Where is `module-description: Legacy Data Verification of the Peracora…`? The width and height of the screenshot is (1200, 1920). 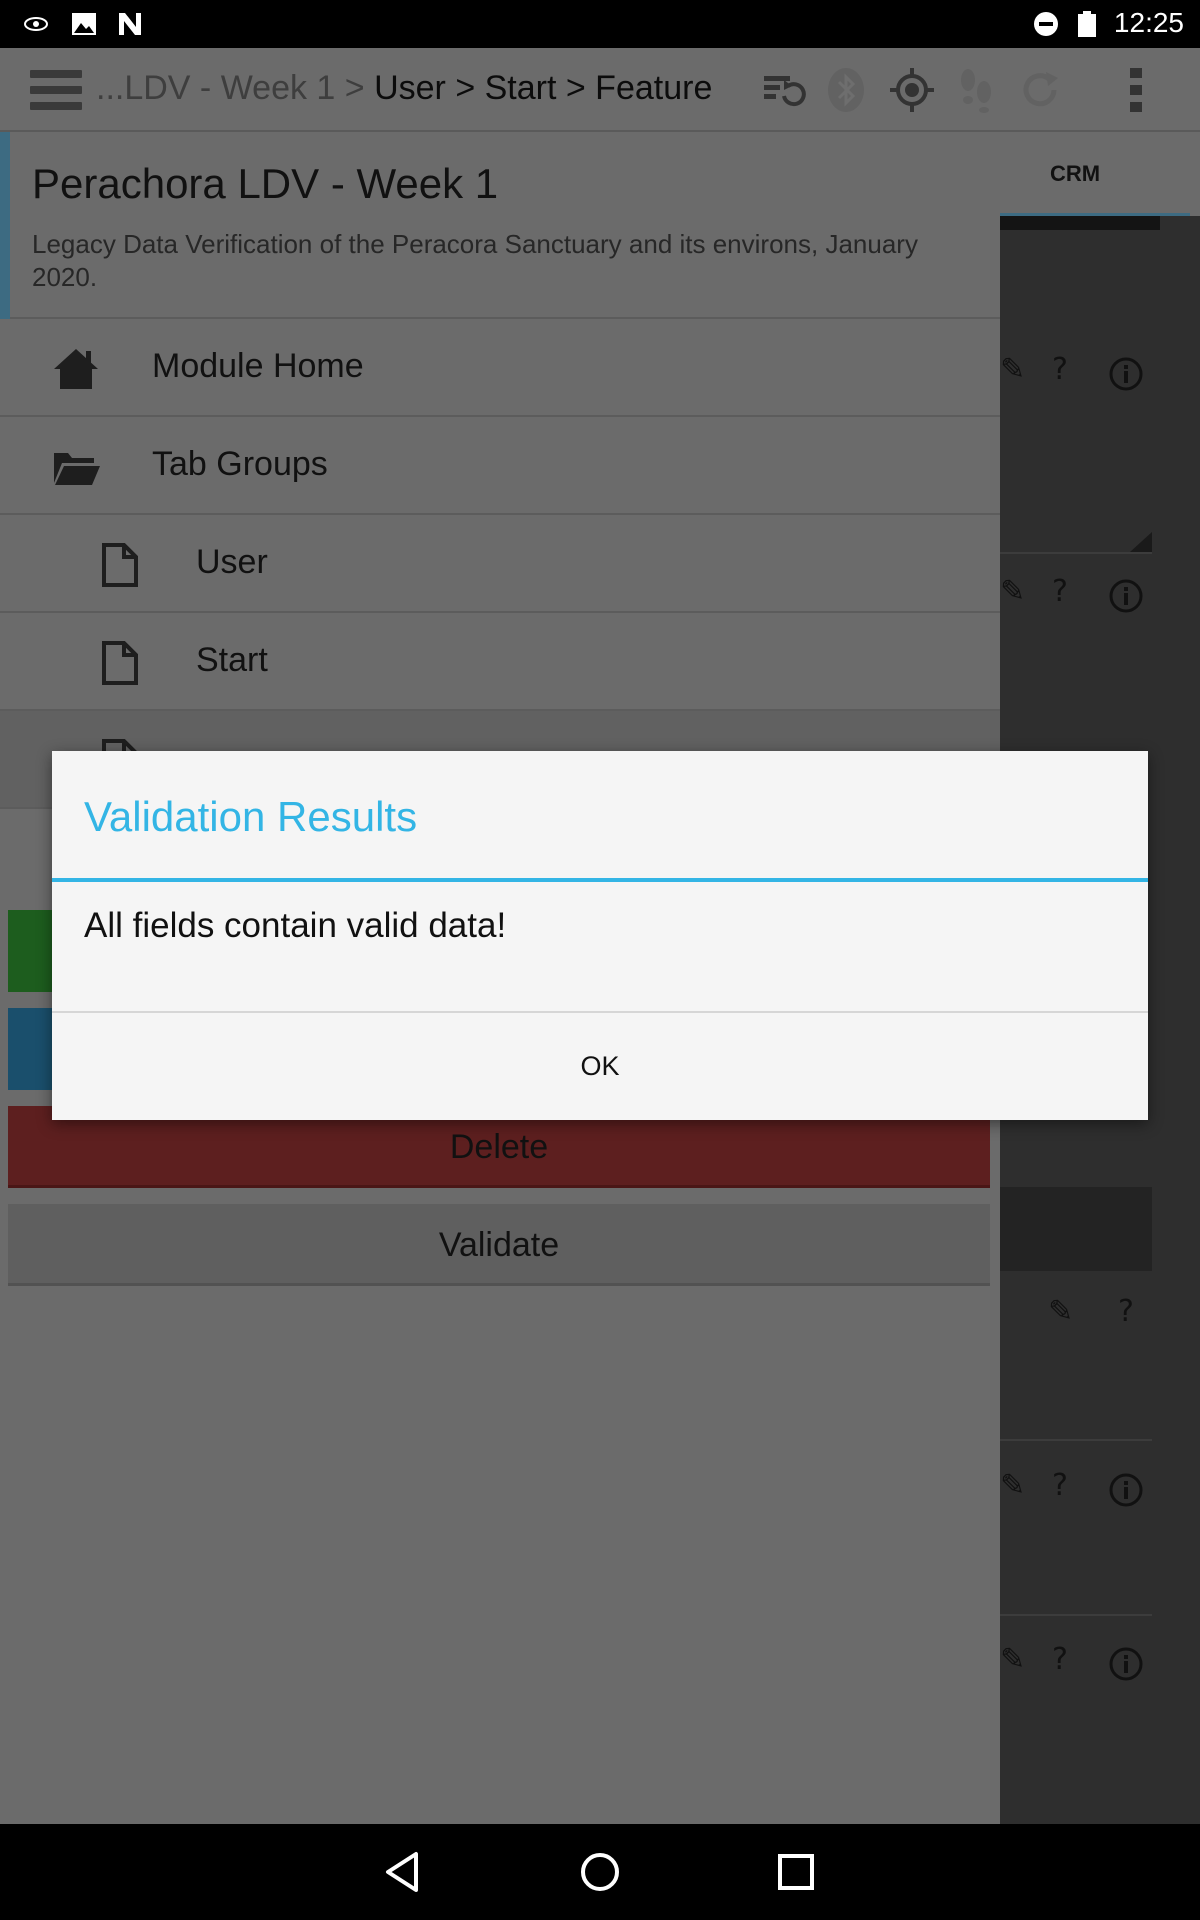
module-description: Legacy Data Verification of the Peracora… is located at coordinates (475, 260).